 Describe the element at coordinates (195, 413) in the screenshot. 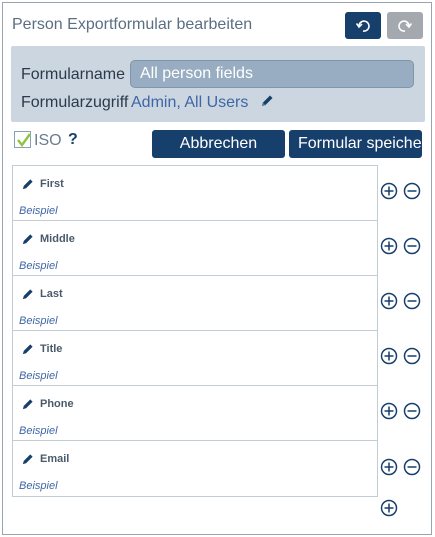

I see `field-row-phone: Phone Beispiel` at that location.